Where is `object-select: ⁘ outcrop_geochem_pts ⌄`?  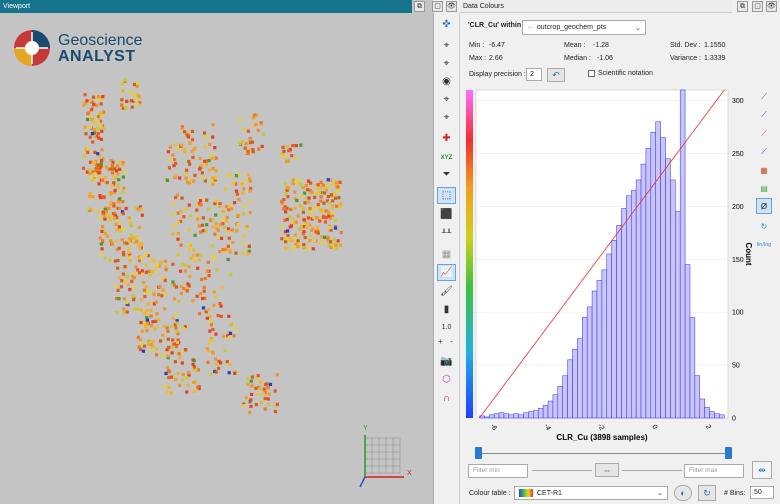 object-select: ⁘ outcrop_geochem_pts ⌄ is located at coordinates (584, 27).